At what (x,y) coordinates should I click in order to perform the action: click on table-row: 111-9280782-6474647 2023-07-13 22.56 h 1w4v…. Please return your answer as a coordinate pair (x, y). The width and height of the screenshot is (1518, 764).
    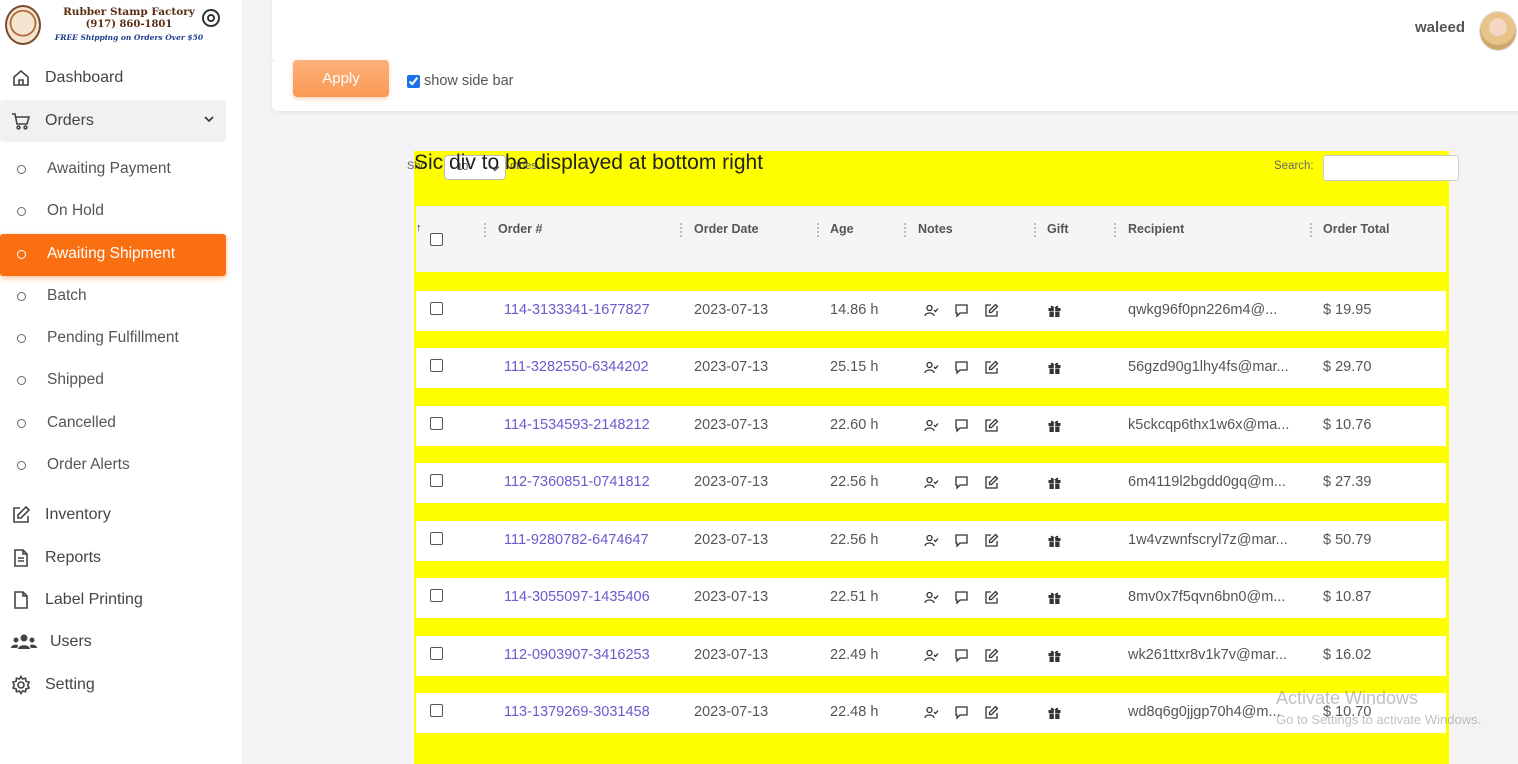
    Looking at the image, I should click on (931, 541).